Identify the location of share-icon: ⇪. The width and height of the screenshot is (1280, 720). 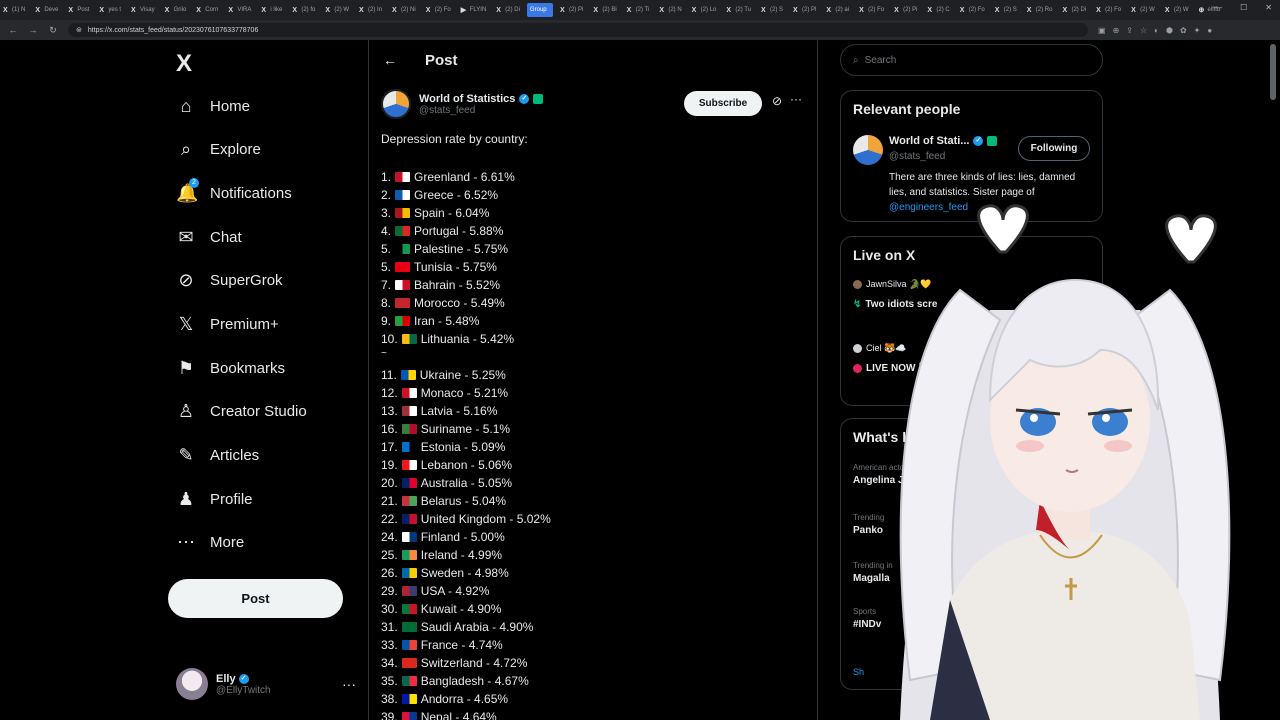
(1129, 30).